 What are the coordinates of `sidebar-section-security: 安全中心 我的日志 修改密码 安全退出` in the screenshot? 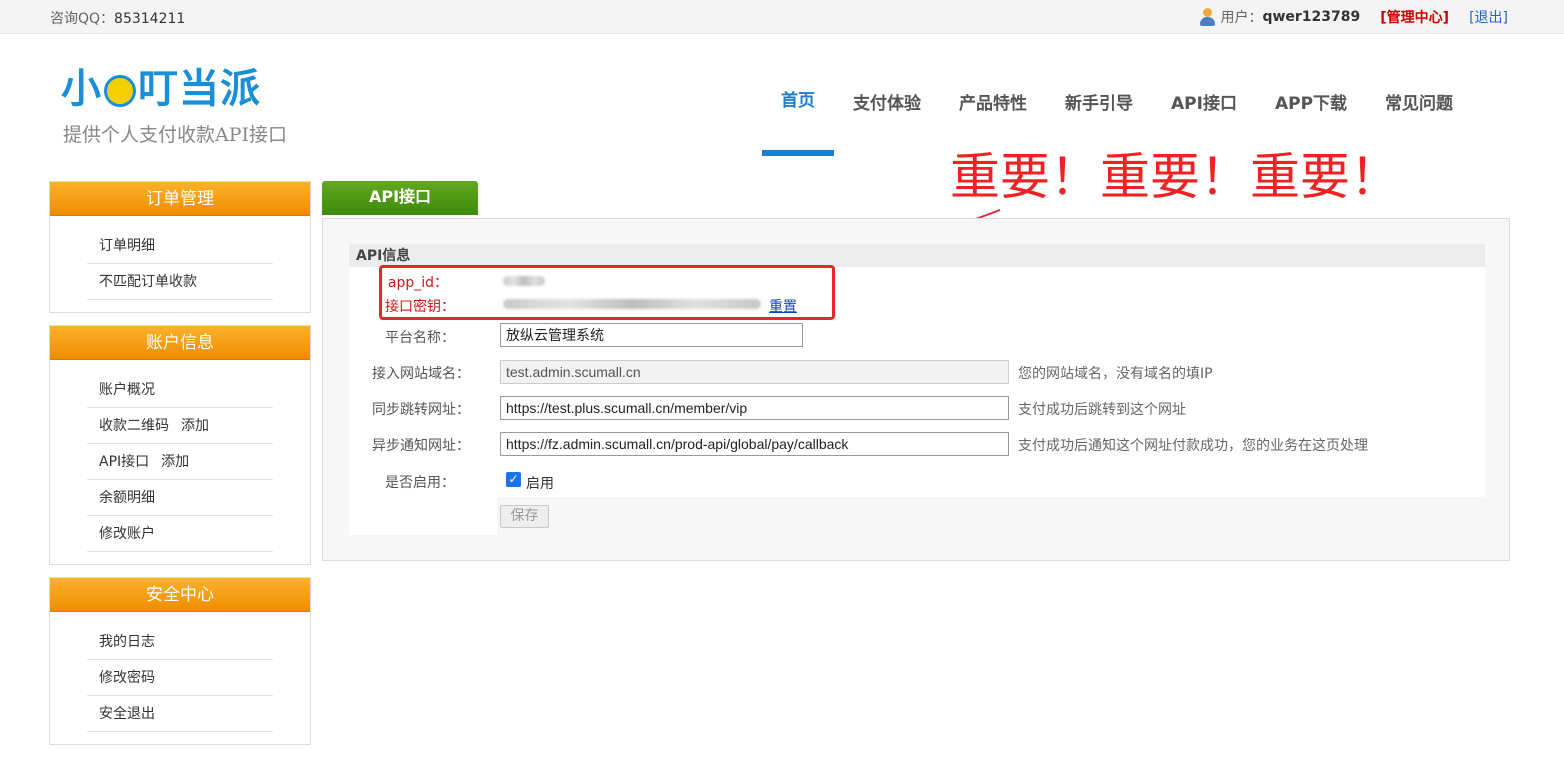 It's located at (180, 661).